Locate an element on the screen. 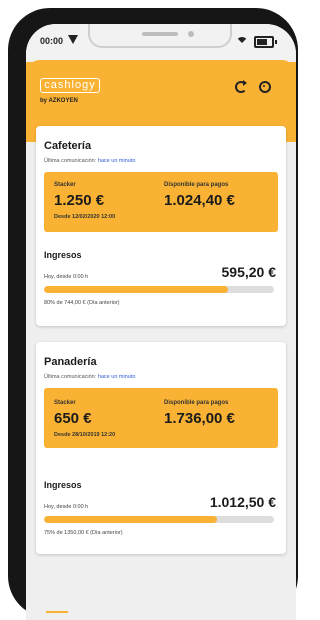 This screenshot has height=620, width=320. wifi-icon is located at coordinates (242, 40).